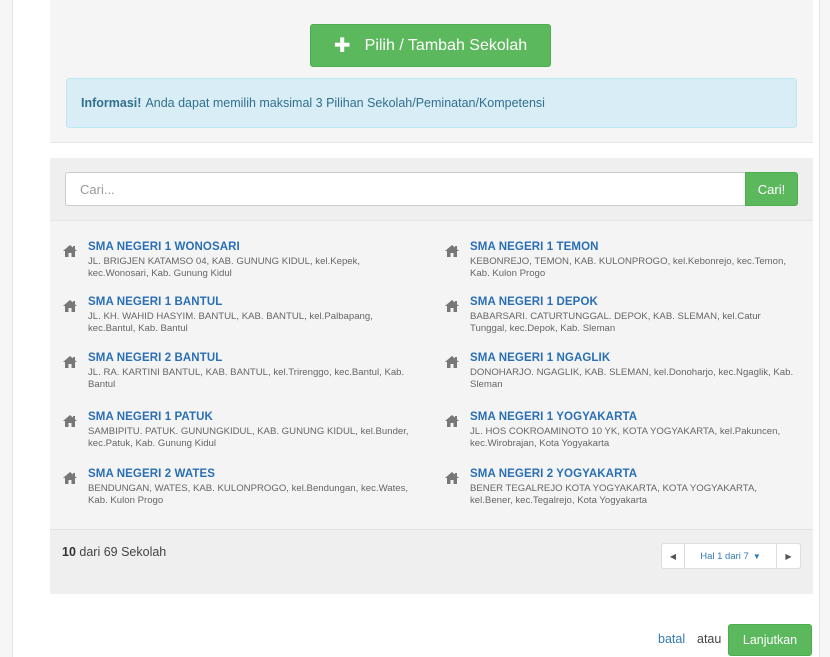  What do you see at coordinates (771, 189) in the screenshot?
I see `search-button: Cari!` at bounding box center [771, 189].